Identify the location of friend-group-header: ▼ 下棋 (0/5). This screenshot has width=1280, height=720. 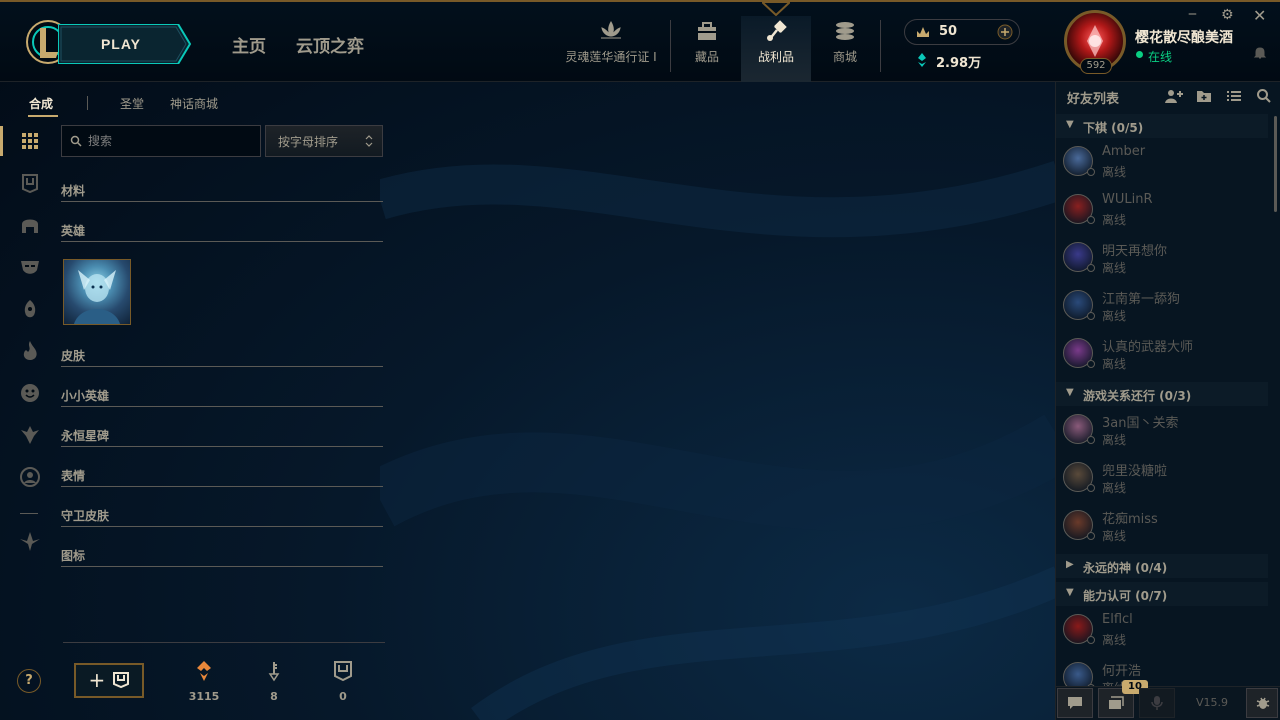
(1162, 126).